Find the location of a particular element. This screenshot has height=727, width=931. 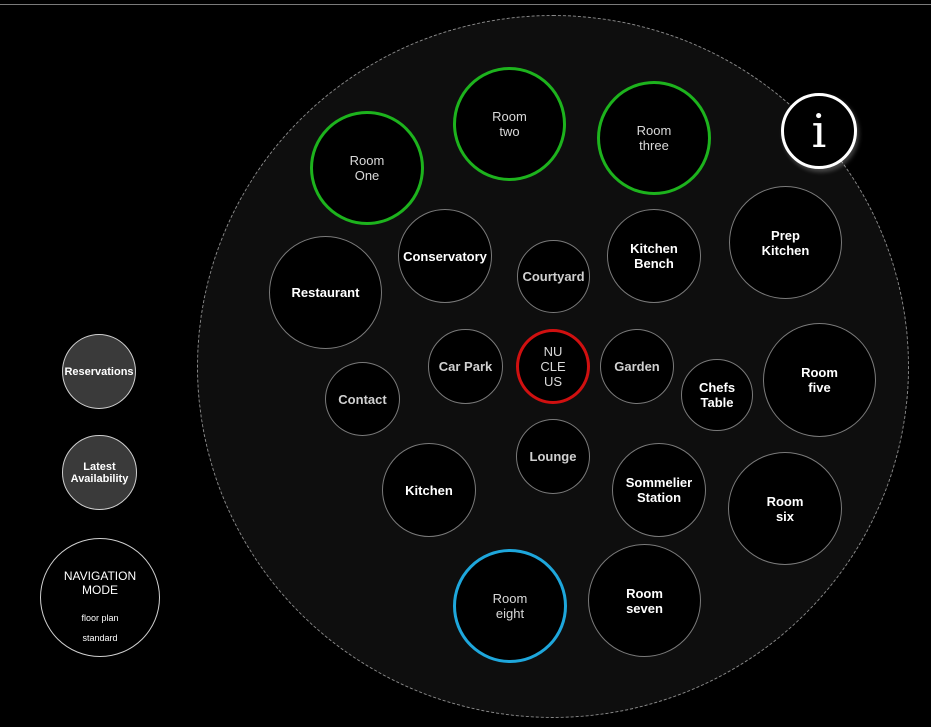

node-chefs-table: Chefs Table is located at coordinates (717, 395).